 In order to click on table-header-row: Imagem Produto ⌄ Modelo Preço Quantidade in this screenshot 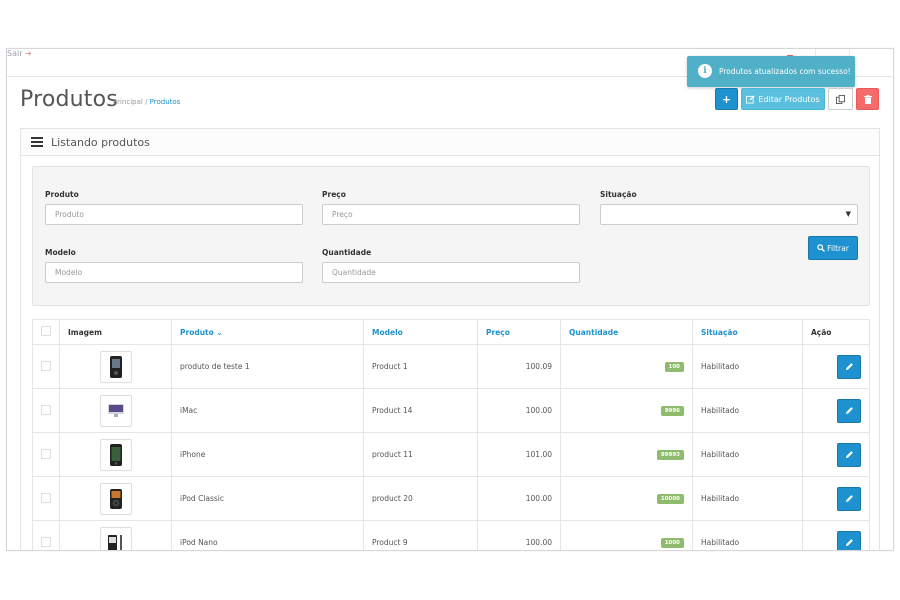, I will do `click(451, 332)`.